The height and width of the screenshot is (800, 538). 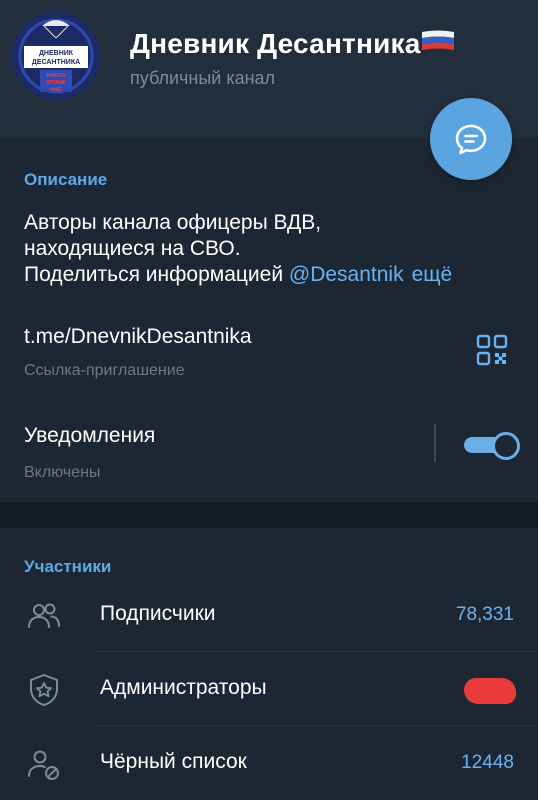 What do you see at coordinates (104, 370) in the screenshot?
I see `invite-link-caption: Ссылка-приглашение` at bounding box center [104, 370].